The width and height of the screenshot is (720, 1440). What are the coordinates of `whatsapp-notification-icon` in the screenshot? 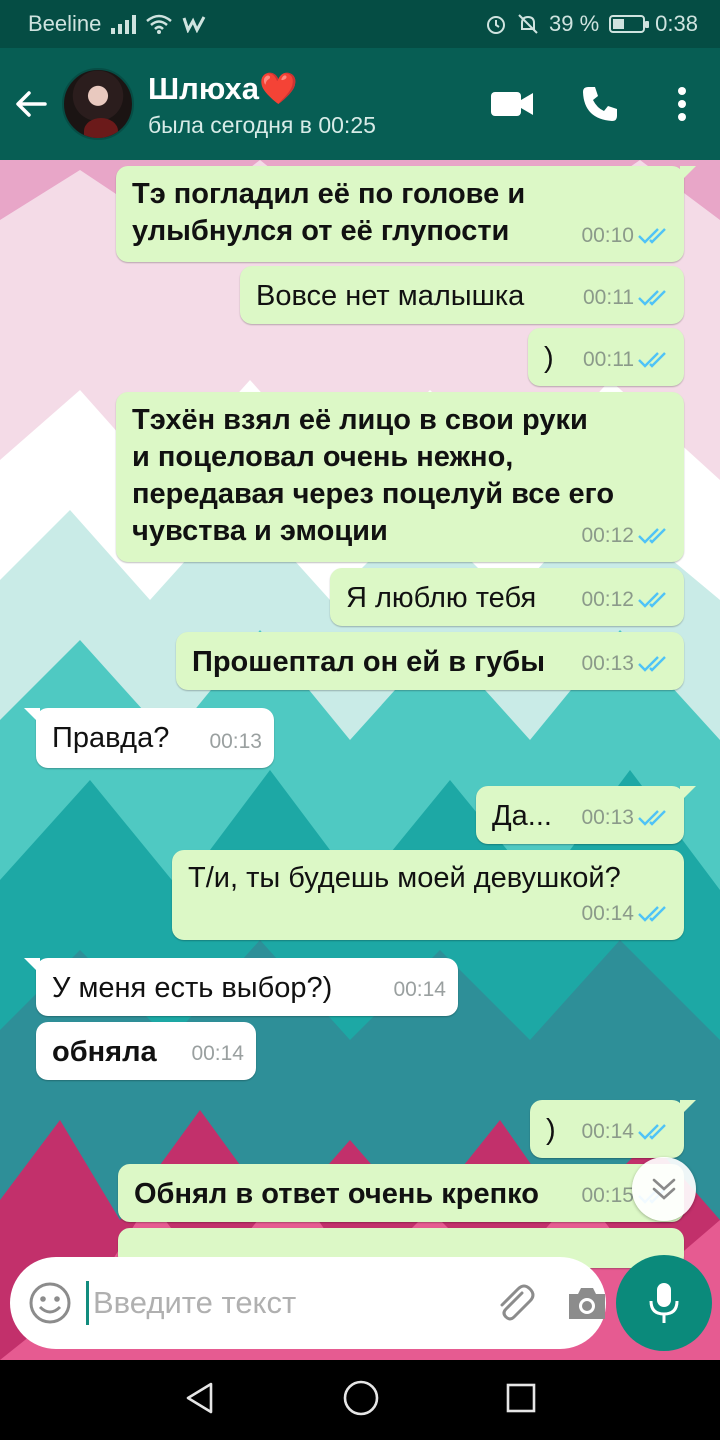 It's located at (194, 24).